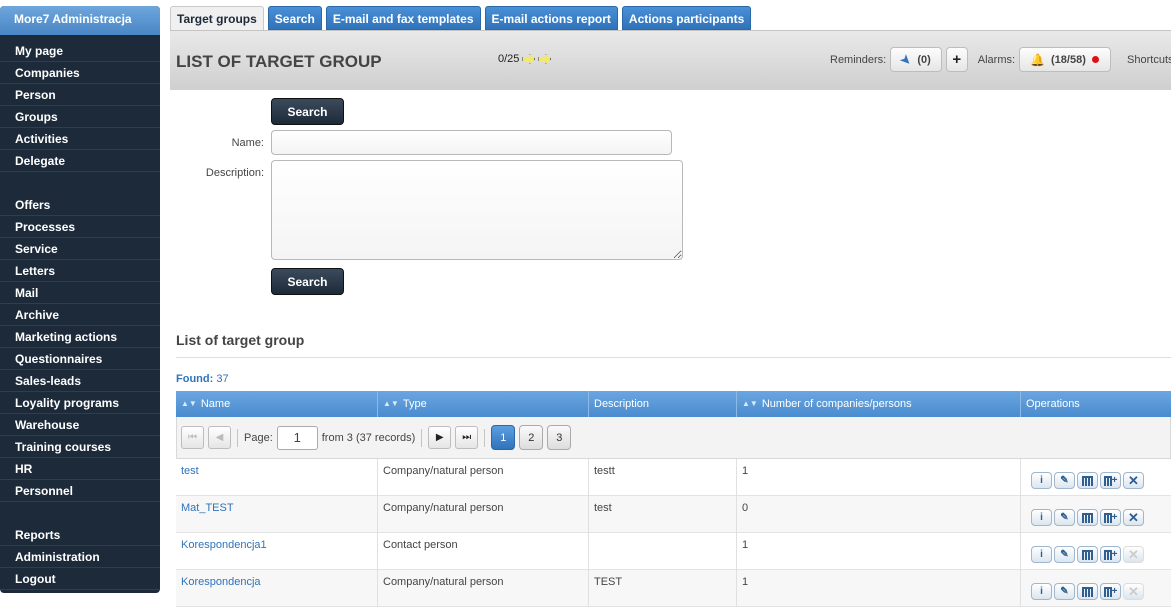 This screenshot has width=1171, height=612. I want to click on tab-email-actions-report: E-mail actions report, so click(551, 18).